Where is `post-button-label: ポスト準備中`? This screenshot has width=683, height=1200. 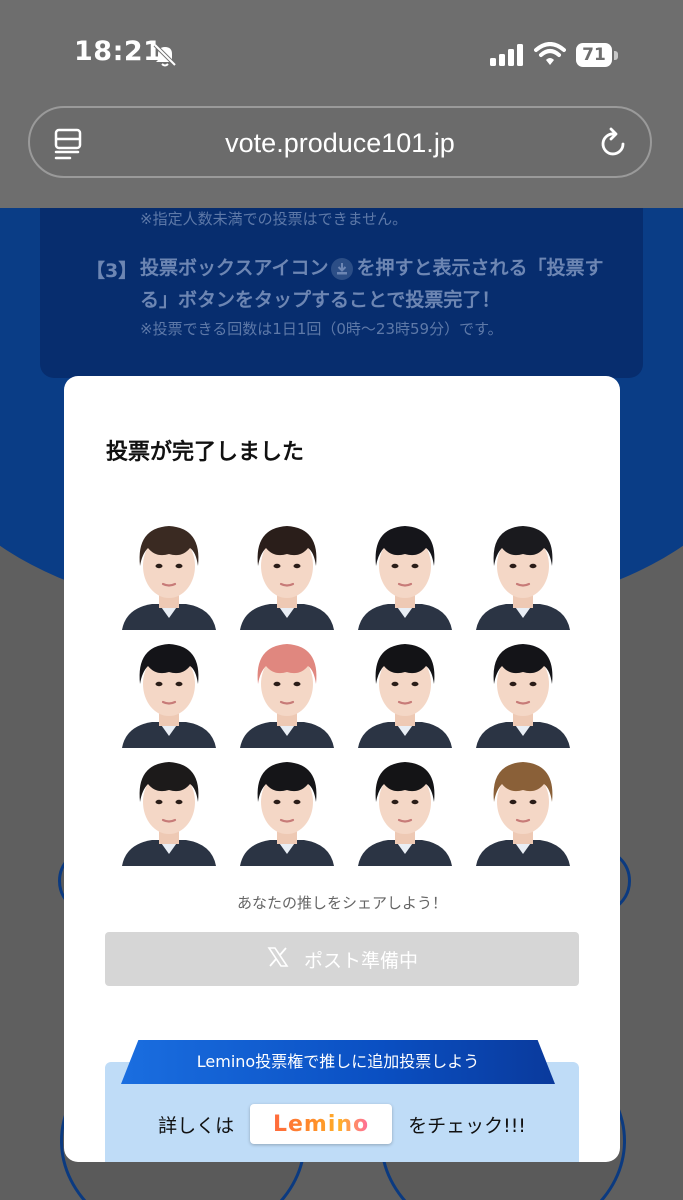
post-button-label: ポスト準備中 is located at coordinates (360, 960).